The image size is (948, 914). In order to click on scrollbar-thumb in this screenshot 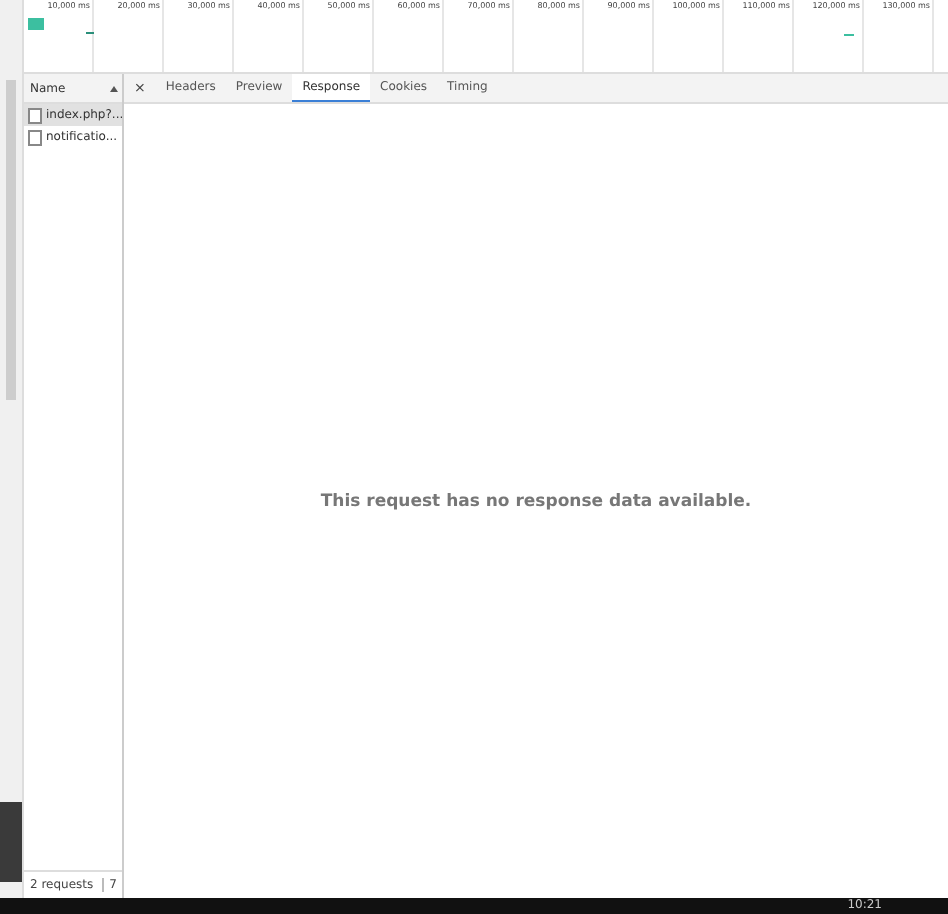, I will do `click(11, 240)`.